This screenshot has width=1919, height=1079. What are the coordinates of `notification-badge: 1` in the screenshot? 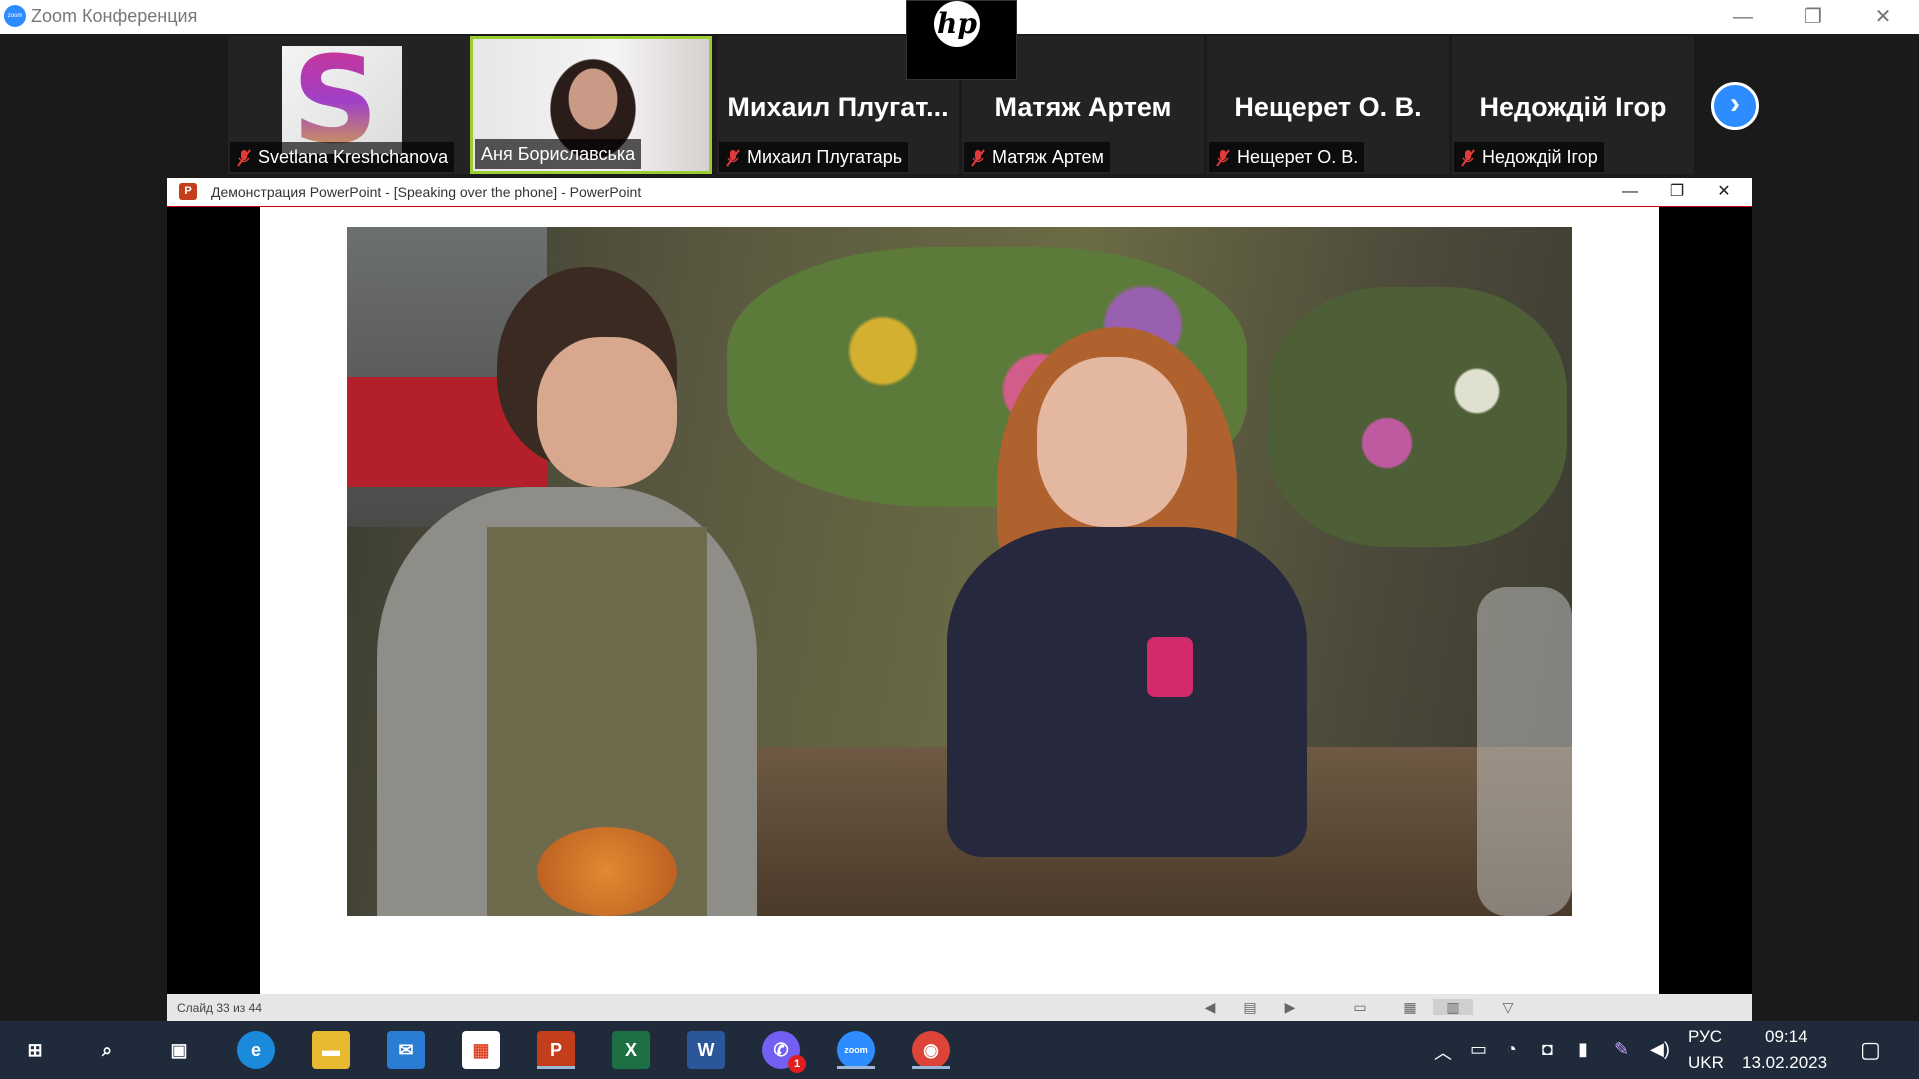 It's located at (797, 1064).